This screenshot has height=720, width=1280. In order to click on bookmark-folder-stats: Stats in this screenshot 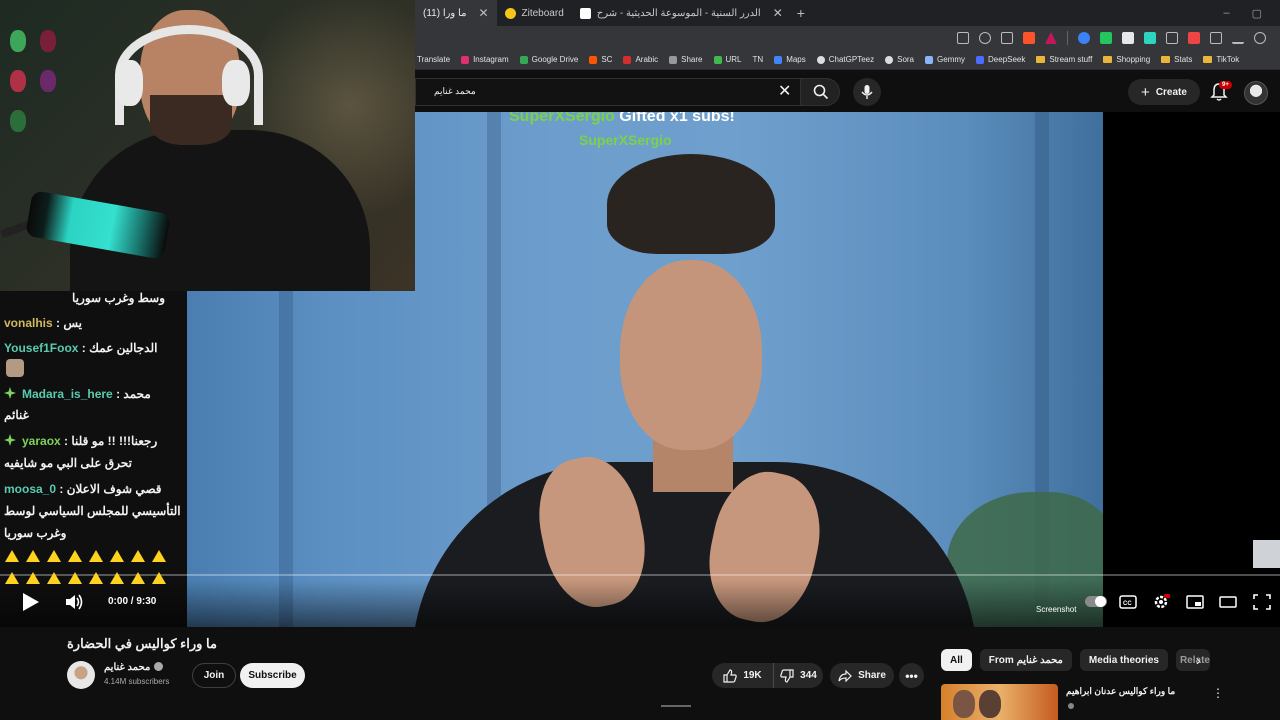, I will do `click(1176, 59)`.